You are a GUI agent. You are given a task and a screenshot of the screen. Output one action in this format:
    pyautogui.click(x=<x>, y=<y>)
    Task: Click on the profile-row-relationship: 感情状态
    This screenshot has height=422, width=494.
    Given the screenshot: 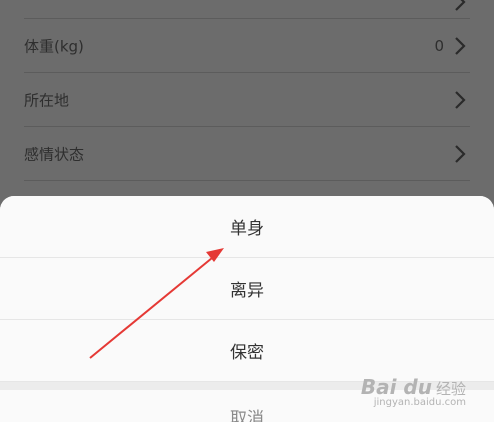 What is the action you would take?
    pyautogui.click(x=247, y=154)
    